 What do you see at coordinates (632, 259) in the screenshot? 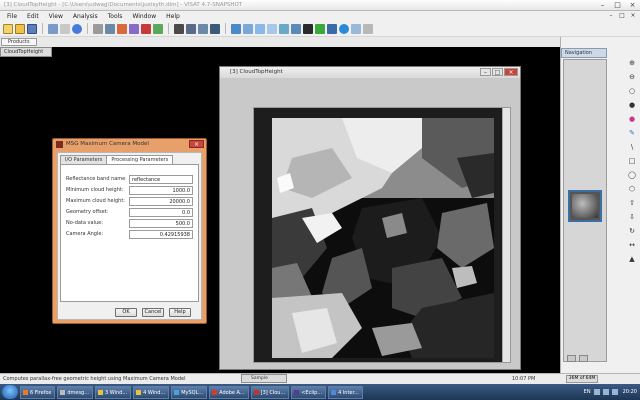
I see `scroll-up-icon: ▲` at bounding box center [632, 259].